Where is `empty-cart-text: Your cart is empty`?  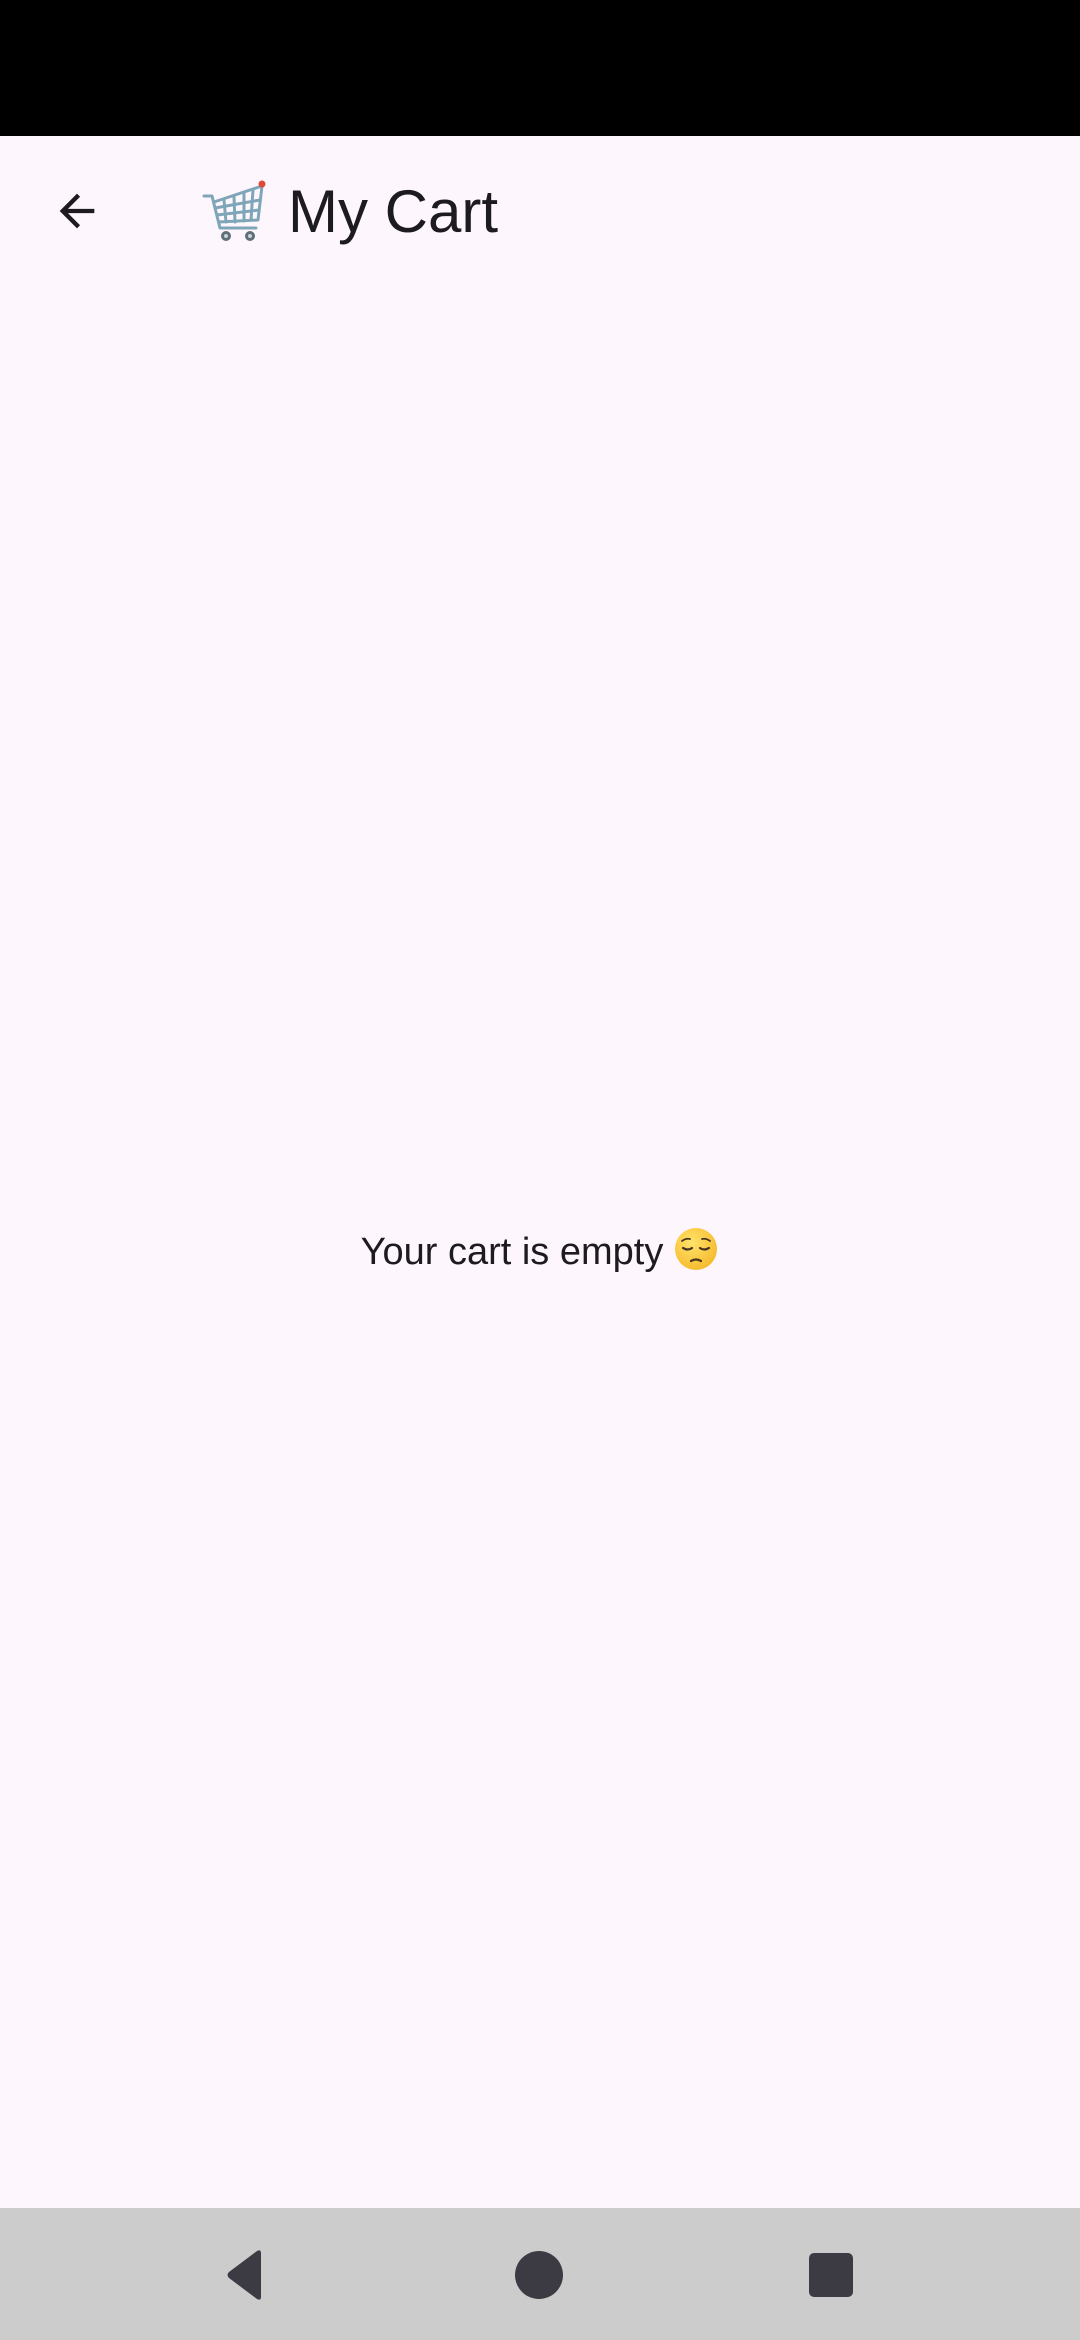
empty-cart-text: Your cart is empty is located at coordinates (512, 1252).